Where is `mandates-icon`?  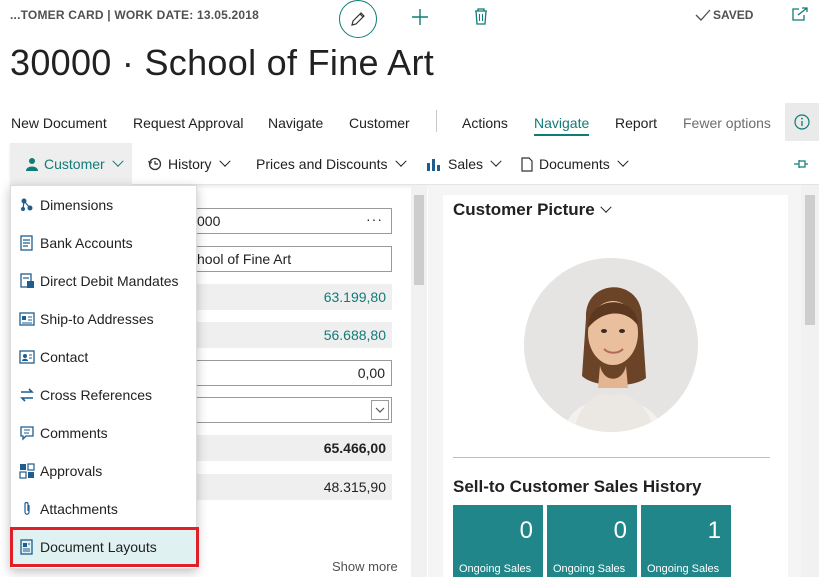
mandates-icon is located at coordinates (27, 281).